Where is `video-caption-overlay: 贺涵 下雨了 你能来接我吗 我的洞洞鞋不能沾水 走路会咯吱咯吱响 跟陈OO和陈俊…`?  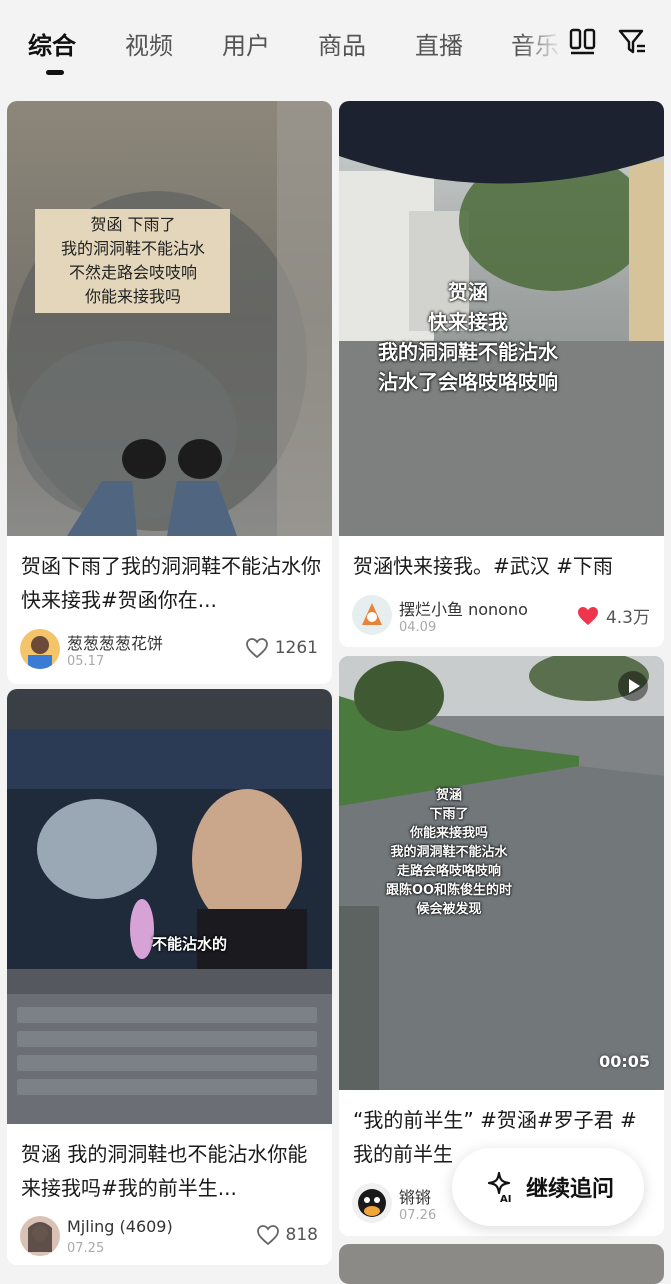 video-caption-overlay: 贺涵 下雨了 你能来接我吗 我的洞洞鞋不能沾水 走路会咯吱咯吱响 跟陈OO和陈俊… is located at coordinates (449, 852).